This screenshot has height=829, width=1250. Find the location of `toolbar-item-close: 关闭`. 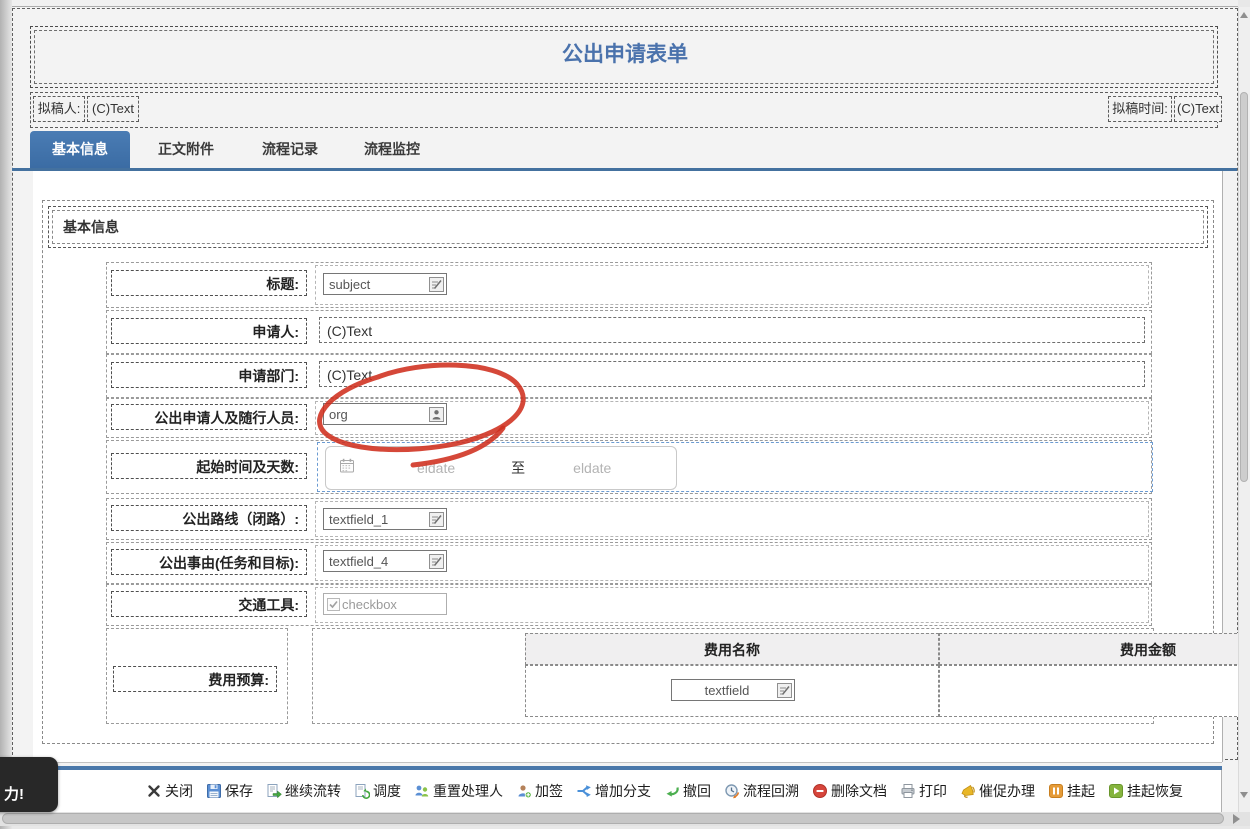

toolbar-item-close: 关闭 is located at coordinates (169, 791).